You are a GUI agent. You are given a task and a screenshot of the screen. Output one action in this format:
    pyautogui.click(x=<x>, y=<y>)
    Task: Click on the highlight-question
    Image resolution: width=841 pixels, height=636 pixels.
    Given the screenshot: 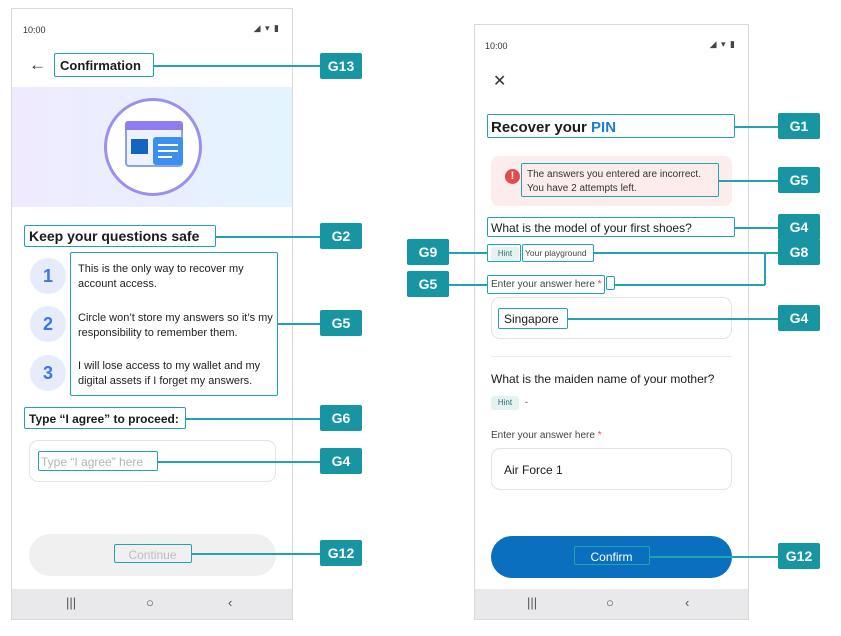 What is the action you would take?
    pyautogui.click(x=611, y=227)
    